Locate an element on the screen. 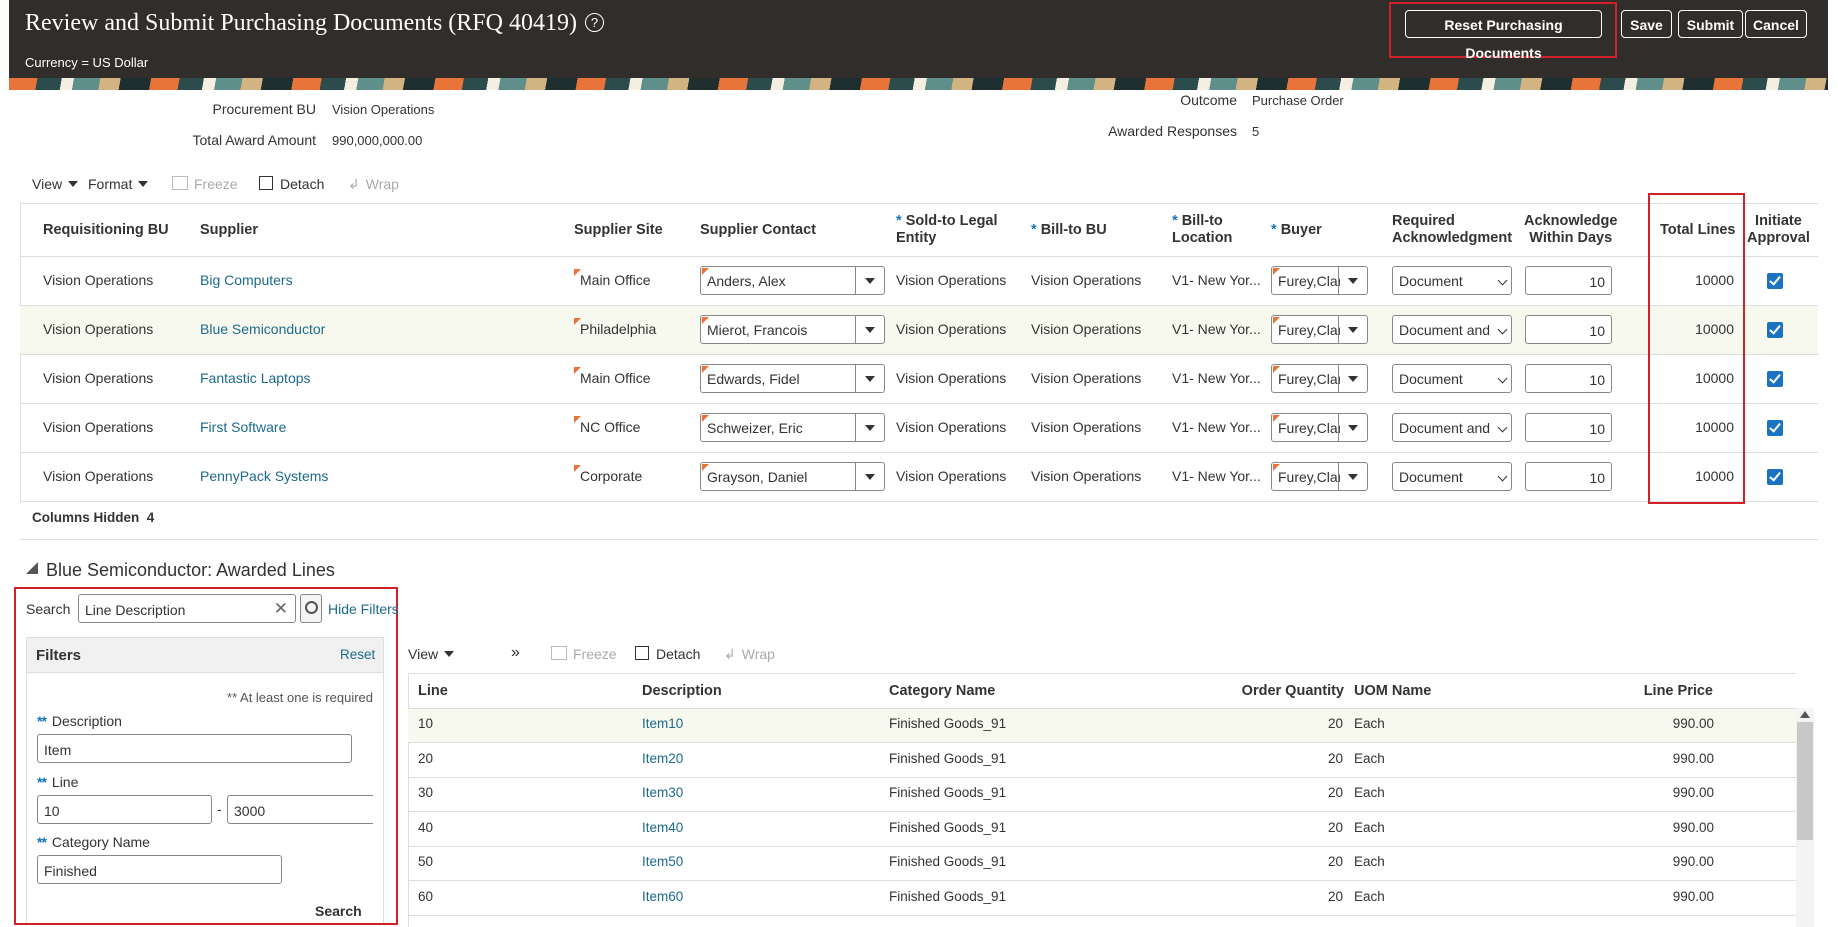 The width and height of the screenshot is (1838, 927). search-button is located at coordinates (311, 608).